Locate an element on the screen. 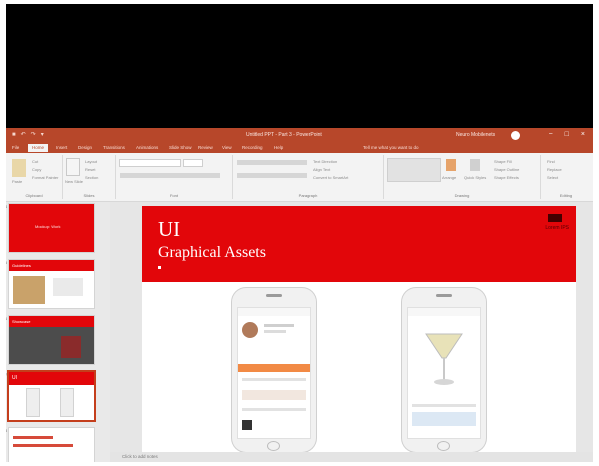 The width and height of the screenshot is (599, 466). alignment-buttons is located at coordinates (272, 175).